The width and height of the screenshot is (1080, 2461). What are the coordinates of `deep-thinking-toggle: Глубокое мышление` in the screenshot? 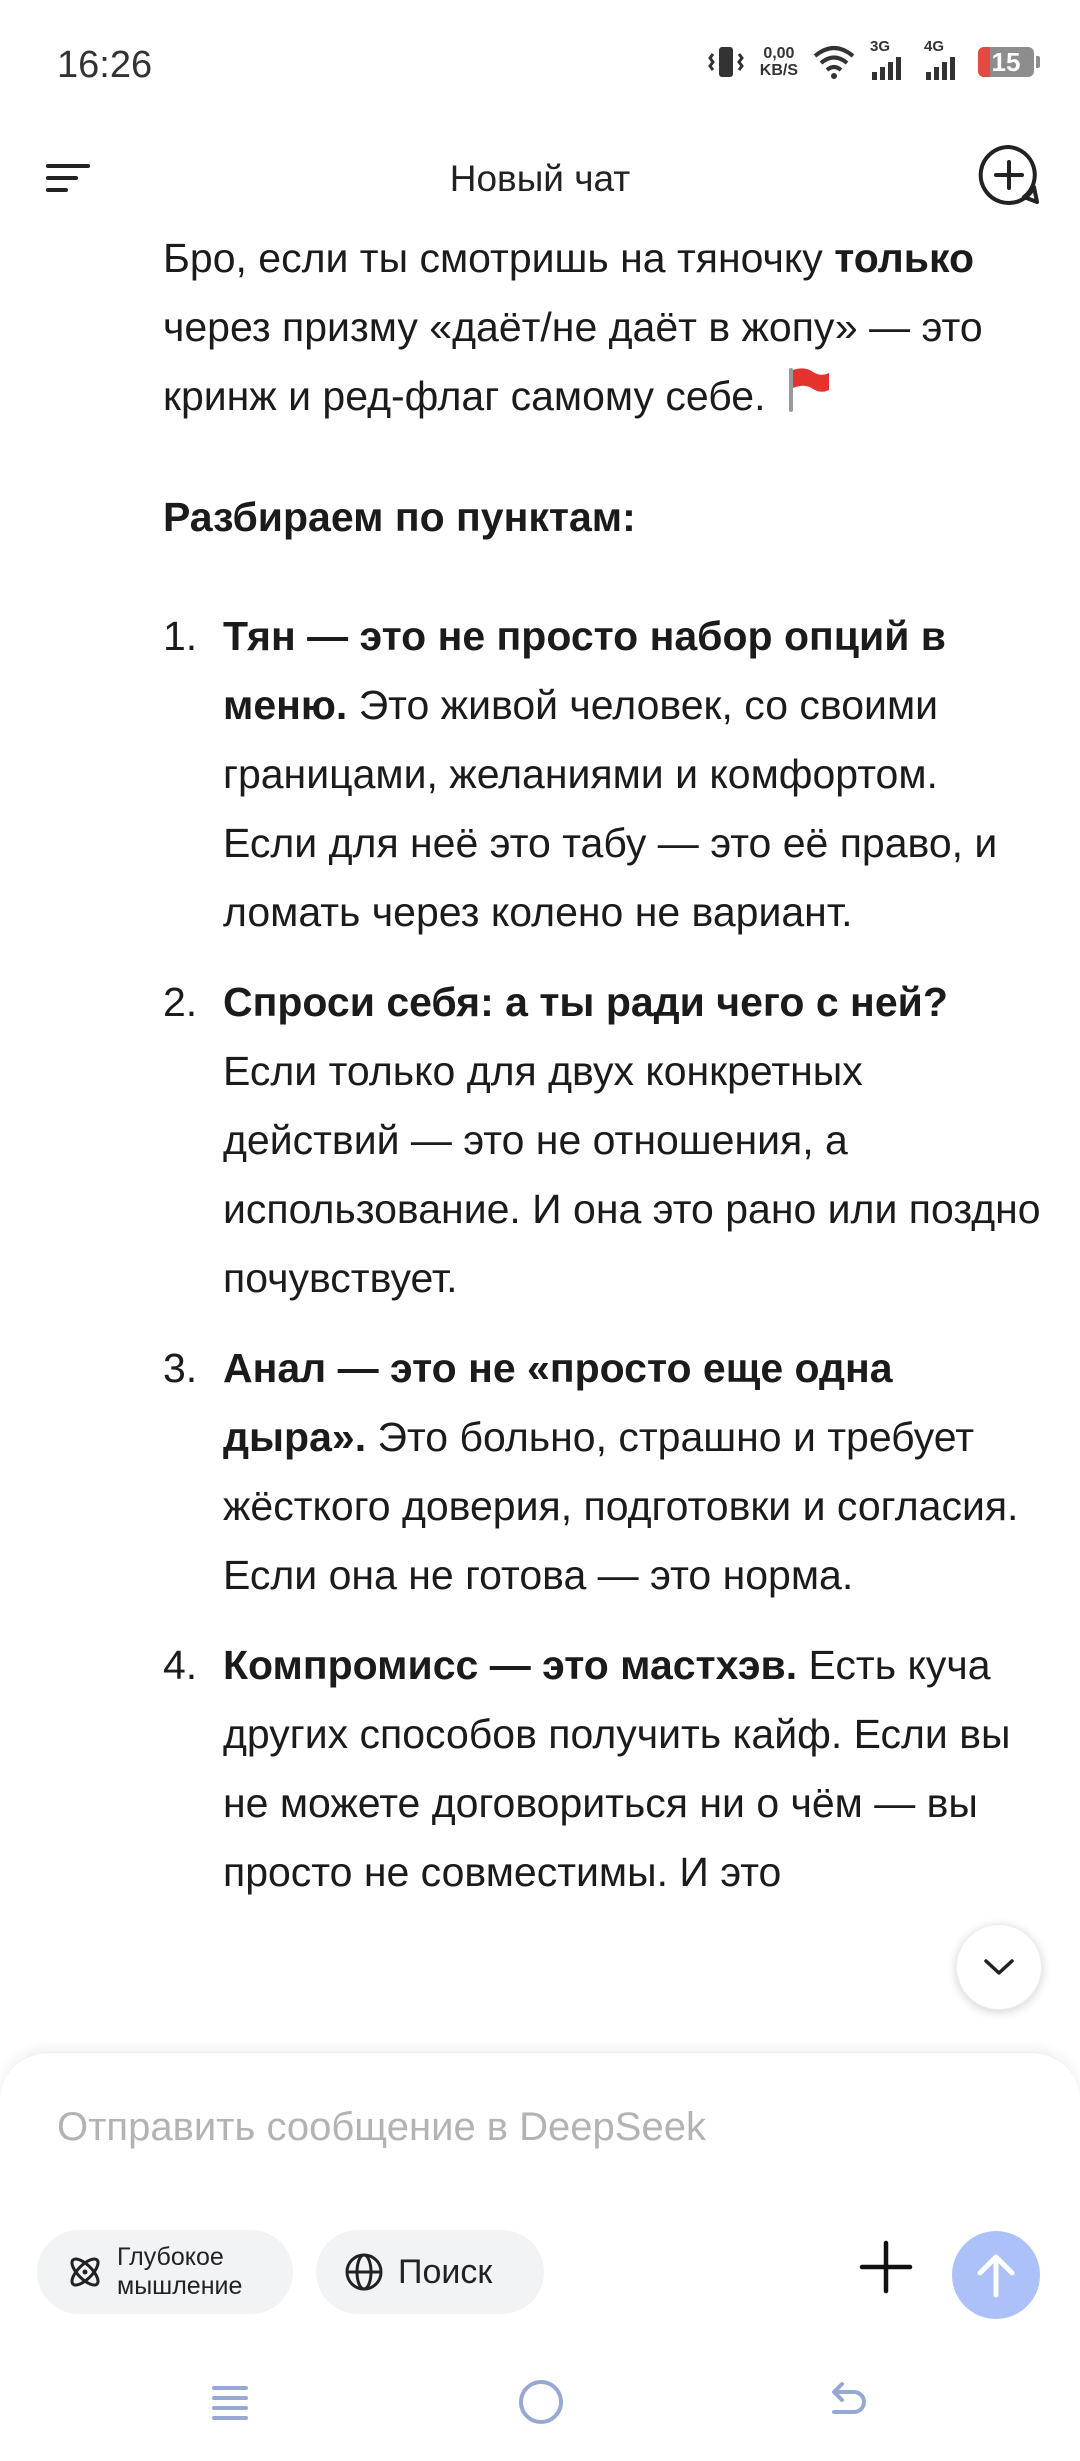 It's located at (165, 2272).